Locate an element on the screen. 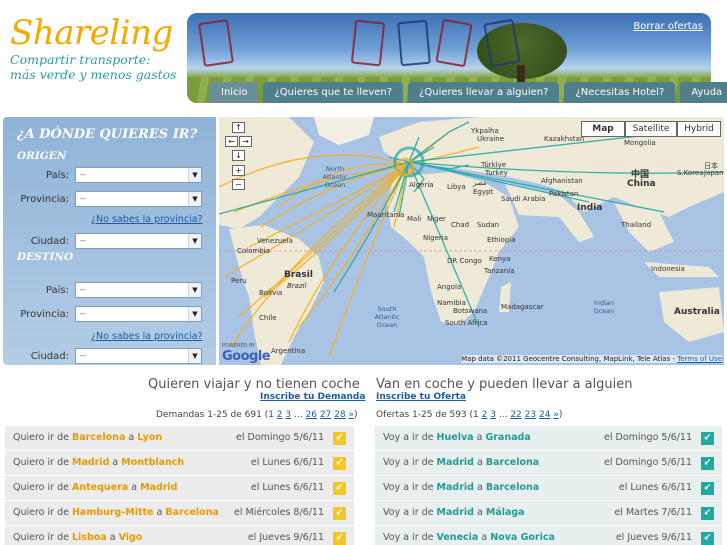  map-label-kenya: Kenya is located at coordinates (500, 259).